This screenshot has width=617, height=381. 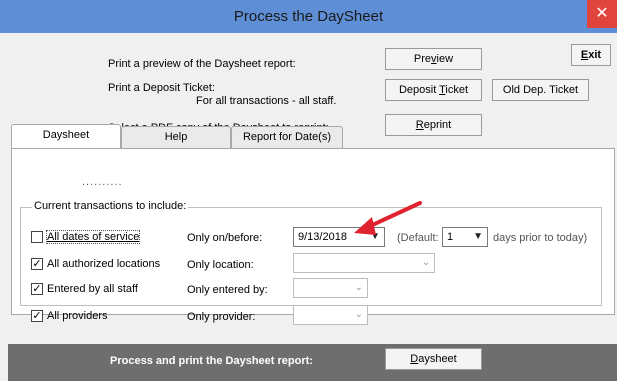 What do you see at coordinates (225, 238) in the screenshot?
I see `label-only-on-before: Only on/before:` at bounding box center [225, 238].